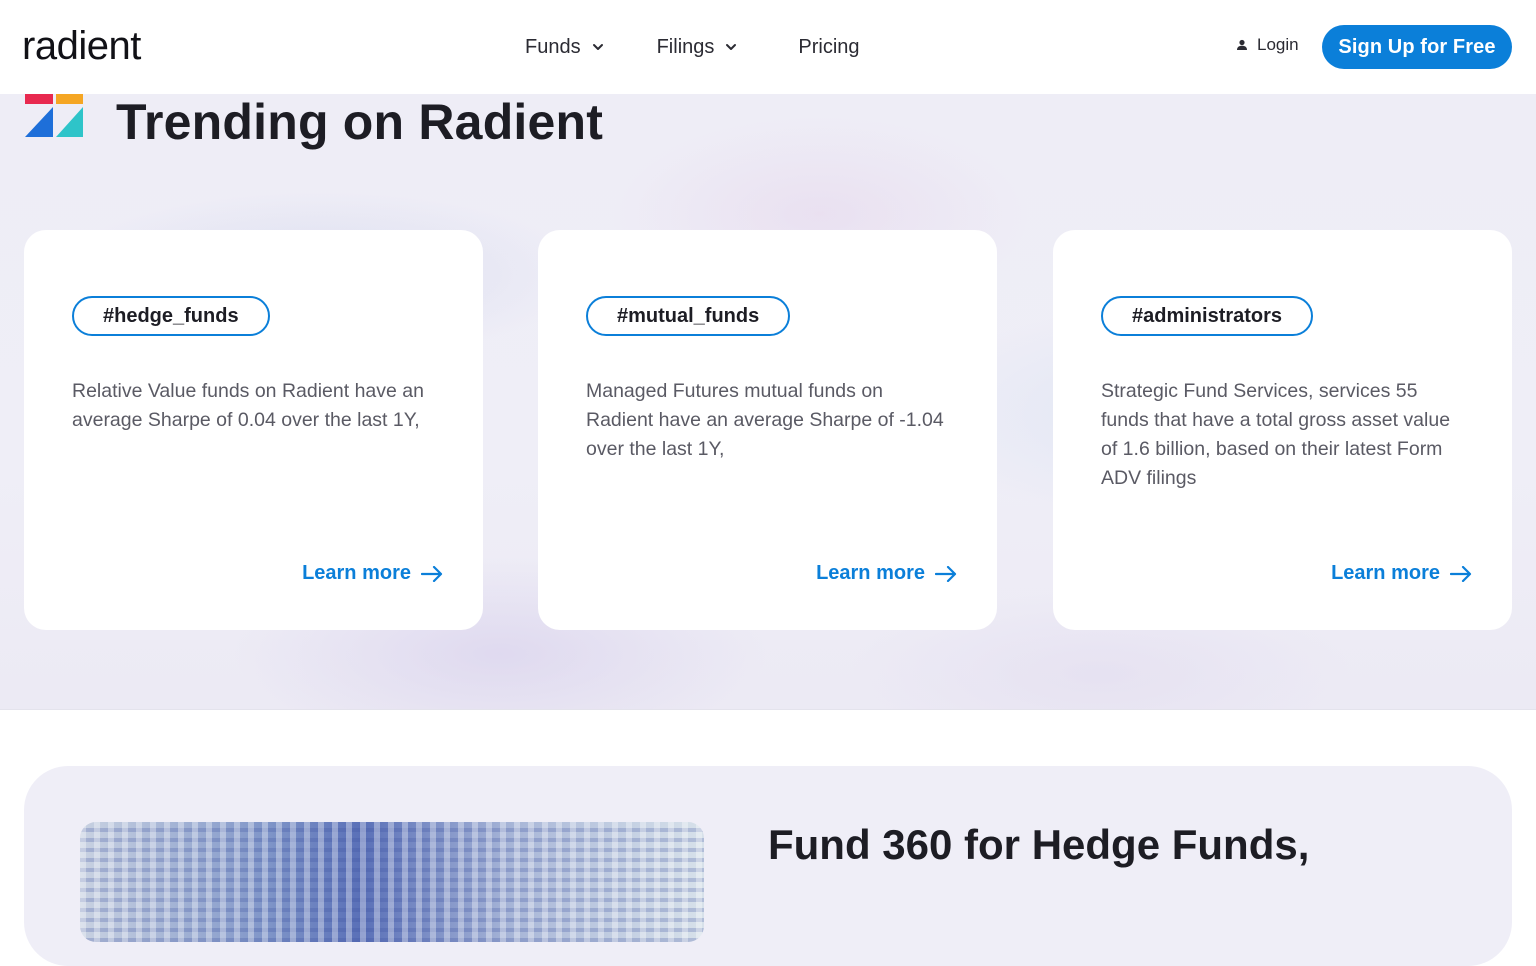  What do you see at coordinates (1278, 44) in the screenshot?
I see `login-label: Login` at bounding box center [1278, 44].